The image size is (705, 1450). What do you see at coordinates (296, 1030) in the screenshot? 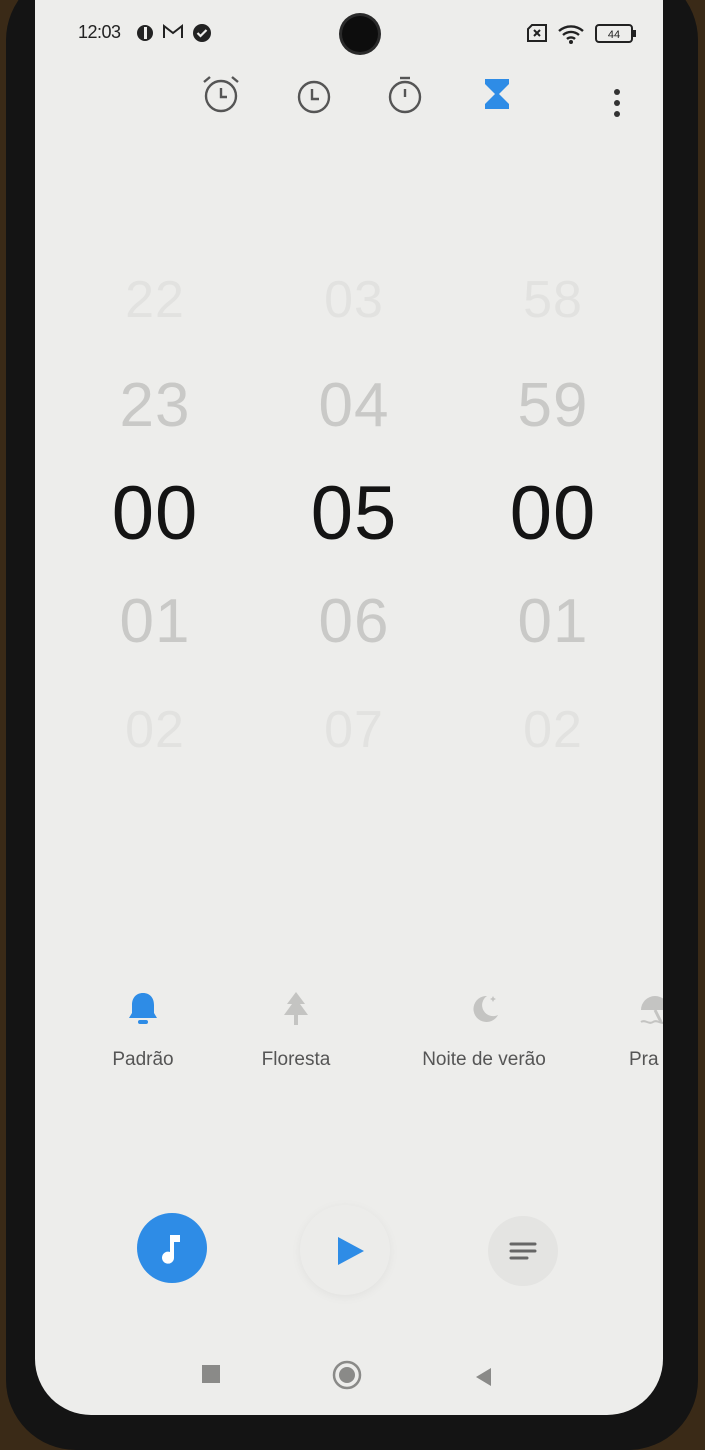
I see `sound-option-floresta: Floresta` at bounding box center [296, 1030].